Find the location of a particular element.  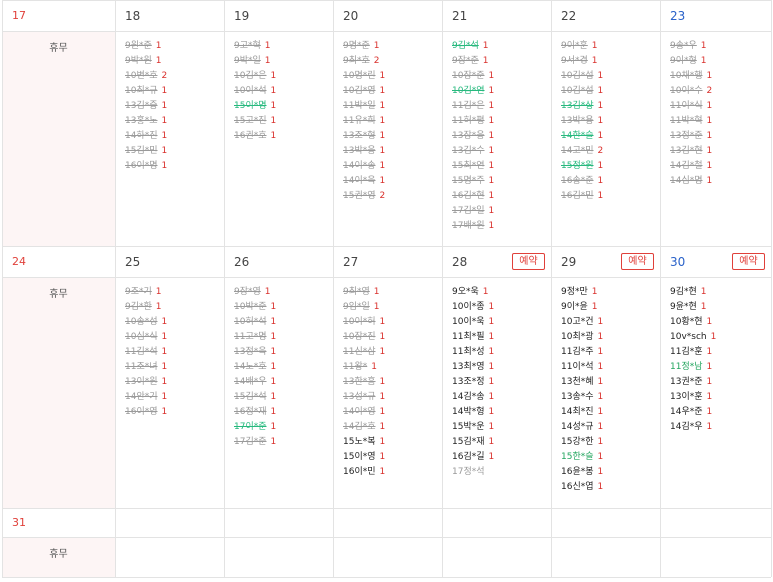

reservation-entry: 15정*원 1 is located at coordinates (582, 166).